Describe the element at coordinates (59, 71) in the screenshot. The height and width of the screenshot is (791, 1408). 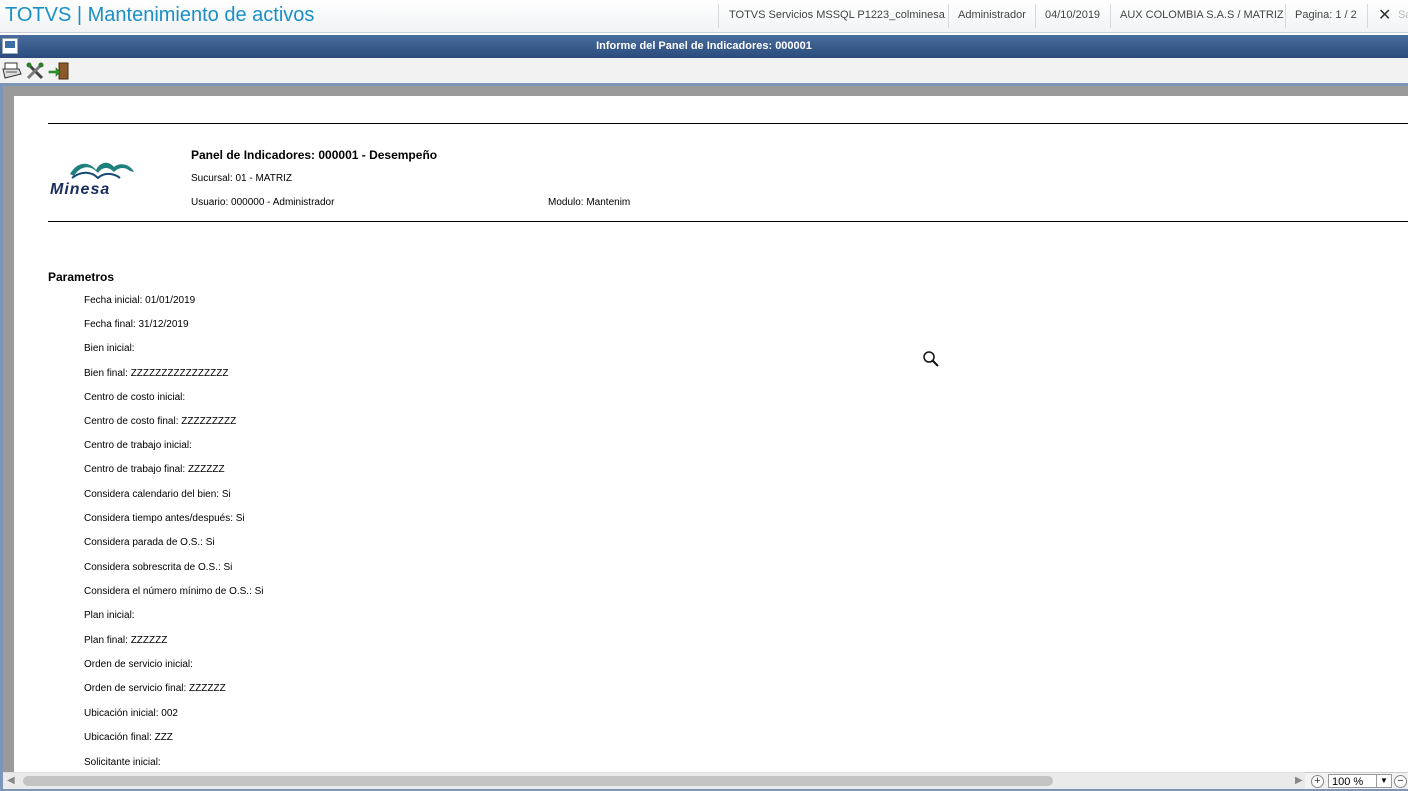
I see `exit-door-icon` at that location.